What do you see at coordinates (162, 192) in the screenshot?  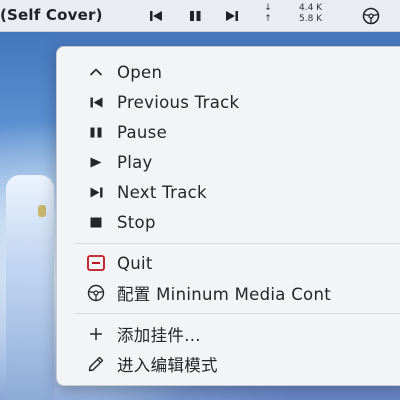 I see `menu-item-label: Next Track` at bounding box center [162, 192].